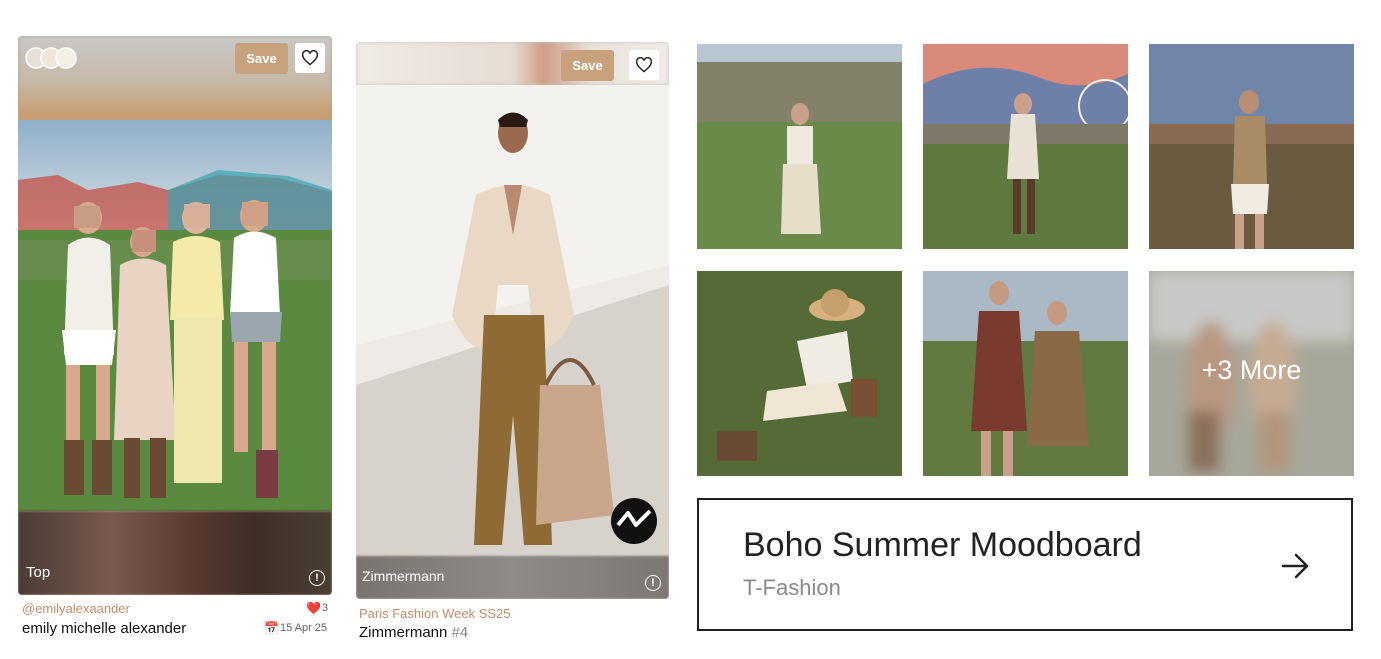 This screenshot has width=1381, height=659. What do you see at coordinates (942, 545) in the screenshot?
I see `moodboard-title: Boho Summer Moodboard` at bounding box center [942, 545].